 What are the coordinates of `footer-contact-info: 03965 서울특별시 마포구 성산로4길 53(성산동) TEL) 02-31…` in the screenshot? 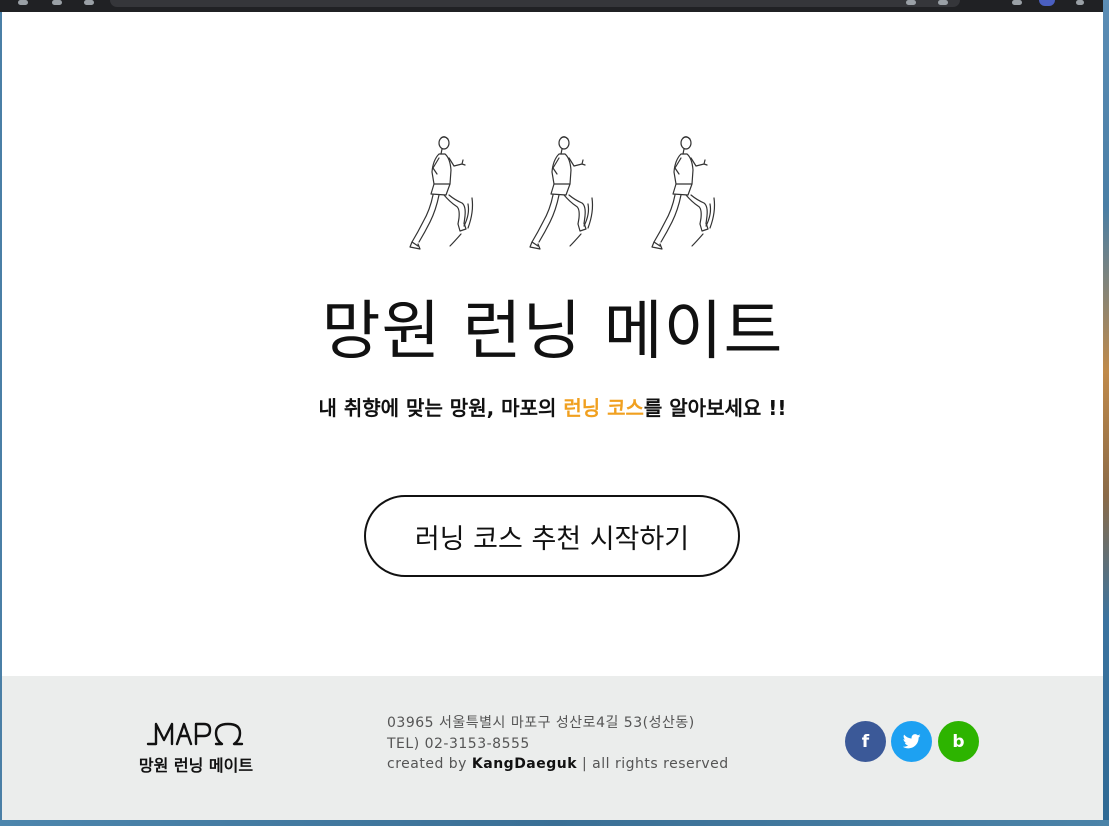 It's located at (597, 744).